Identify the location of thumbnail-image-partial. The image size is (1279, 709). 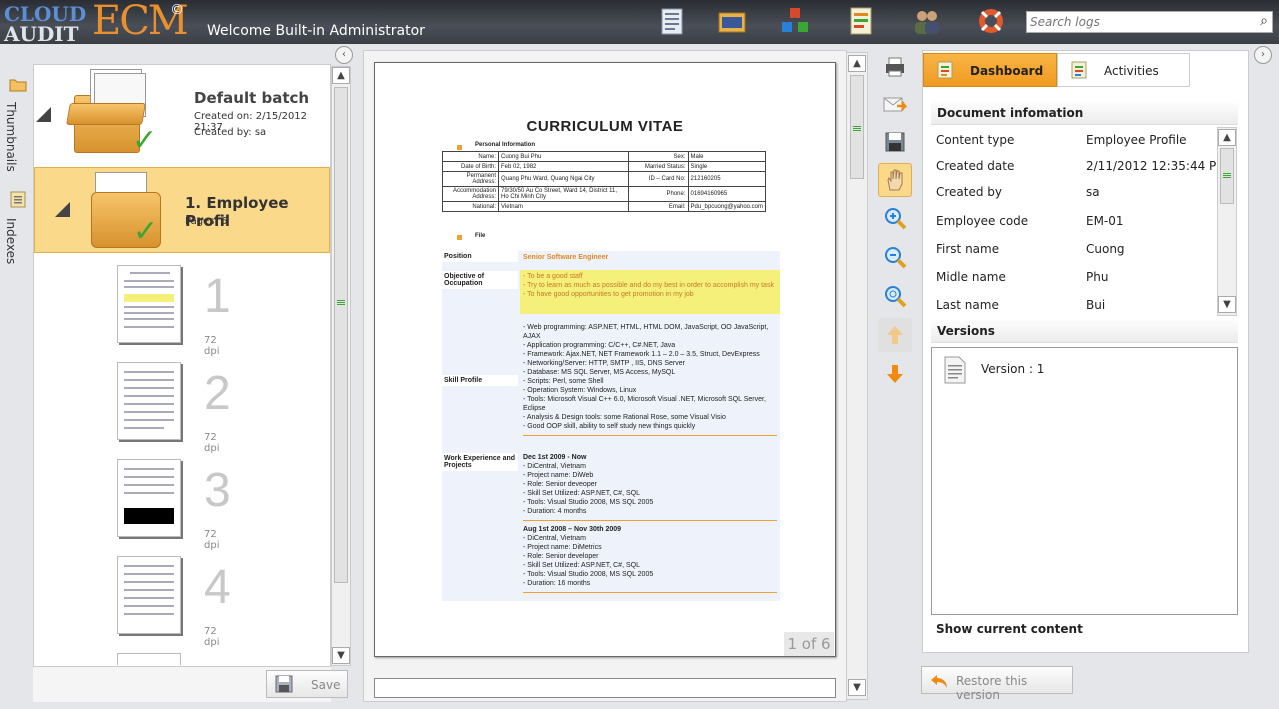
(149, 659).